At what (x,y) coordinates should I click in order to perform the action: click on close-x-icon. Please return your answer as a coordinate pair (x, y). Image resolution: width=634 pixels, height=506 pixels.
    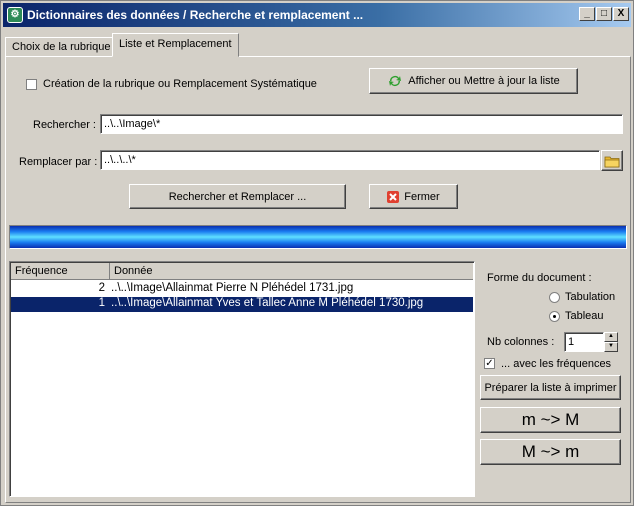
    Looking at the image, I should click on (393, 196).